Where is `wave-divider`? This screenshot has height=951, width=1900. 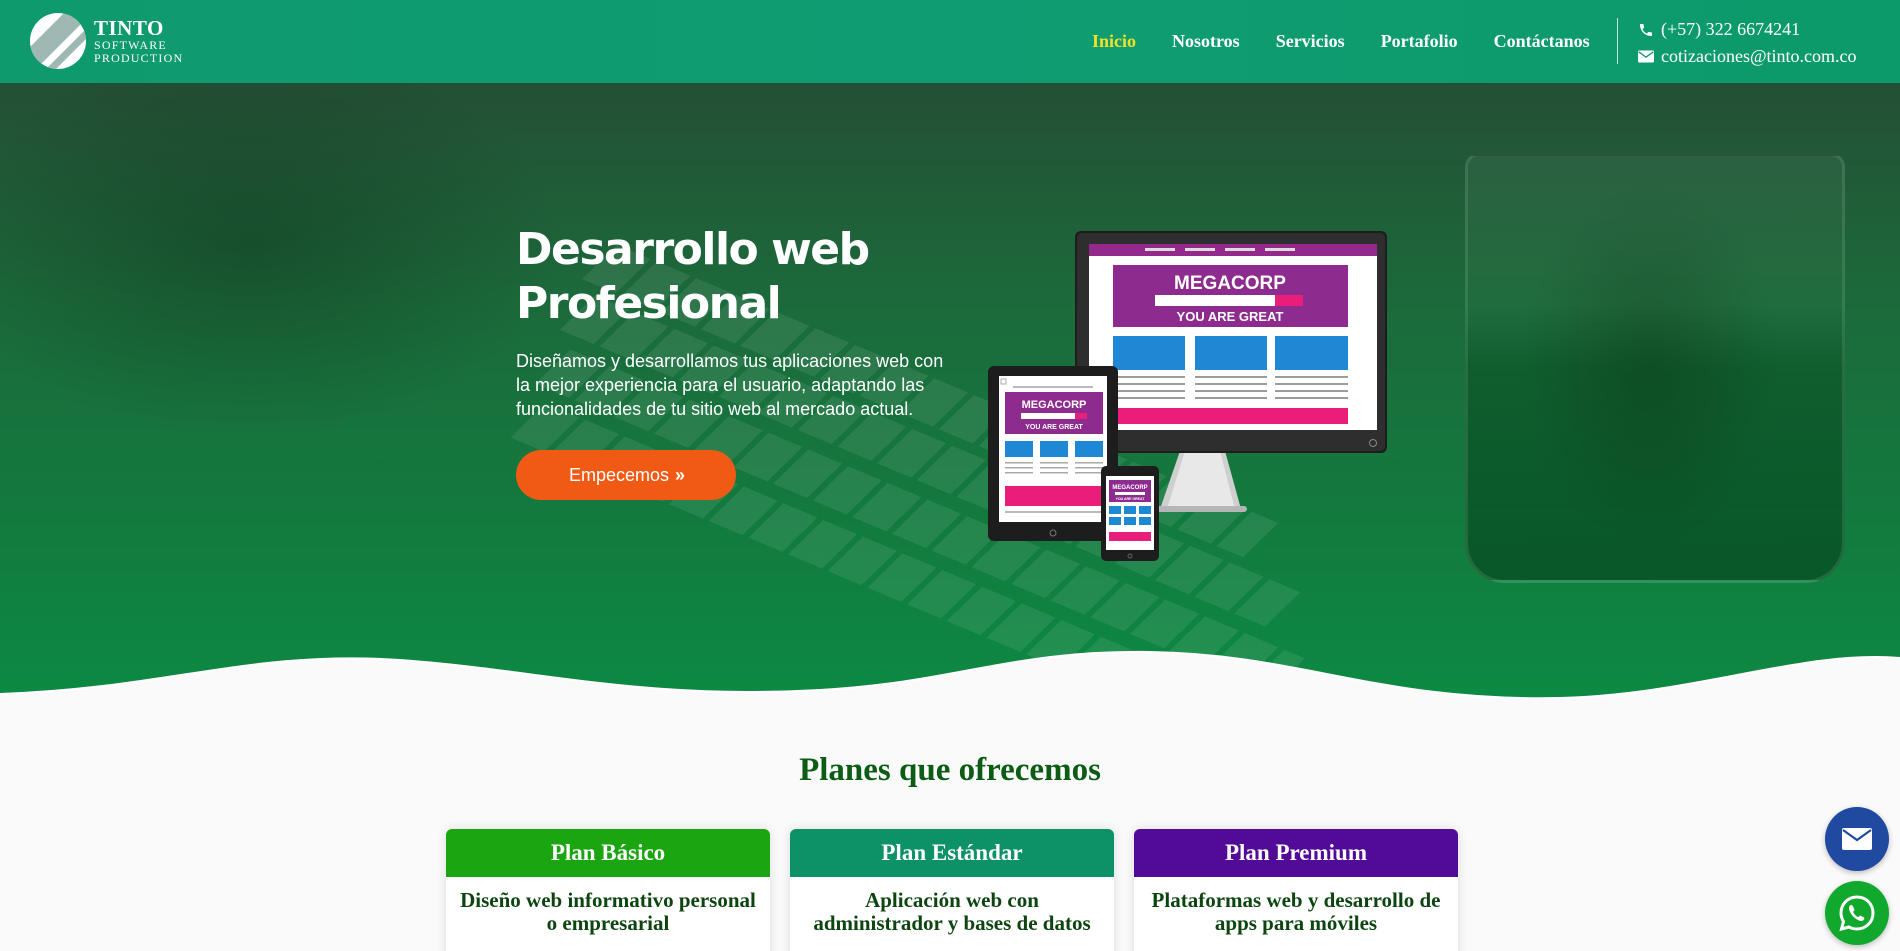
wave-divider is located at coordinates (950, 705).